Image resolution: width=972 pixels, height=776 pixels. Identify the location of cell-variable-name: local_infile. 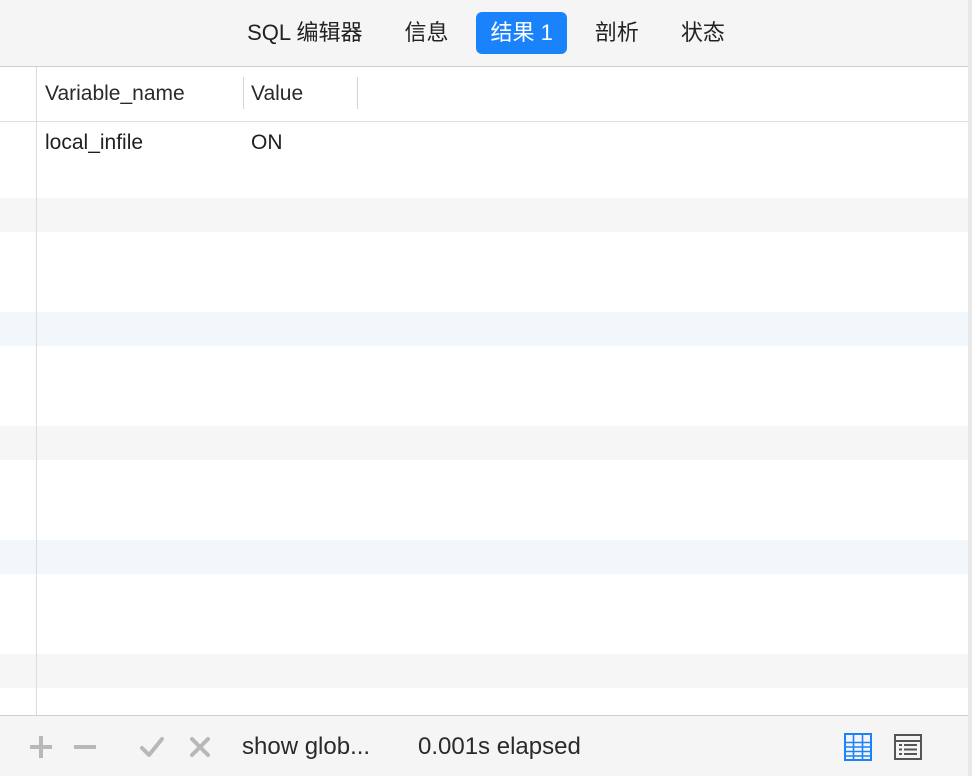
(140, 143).